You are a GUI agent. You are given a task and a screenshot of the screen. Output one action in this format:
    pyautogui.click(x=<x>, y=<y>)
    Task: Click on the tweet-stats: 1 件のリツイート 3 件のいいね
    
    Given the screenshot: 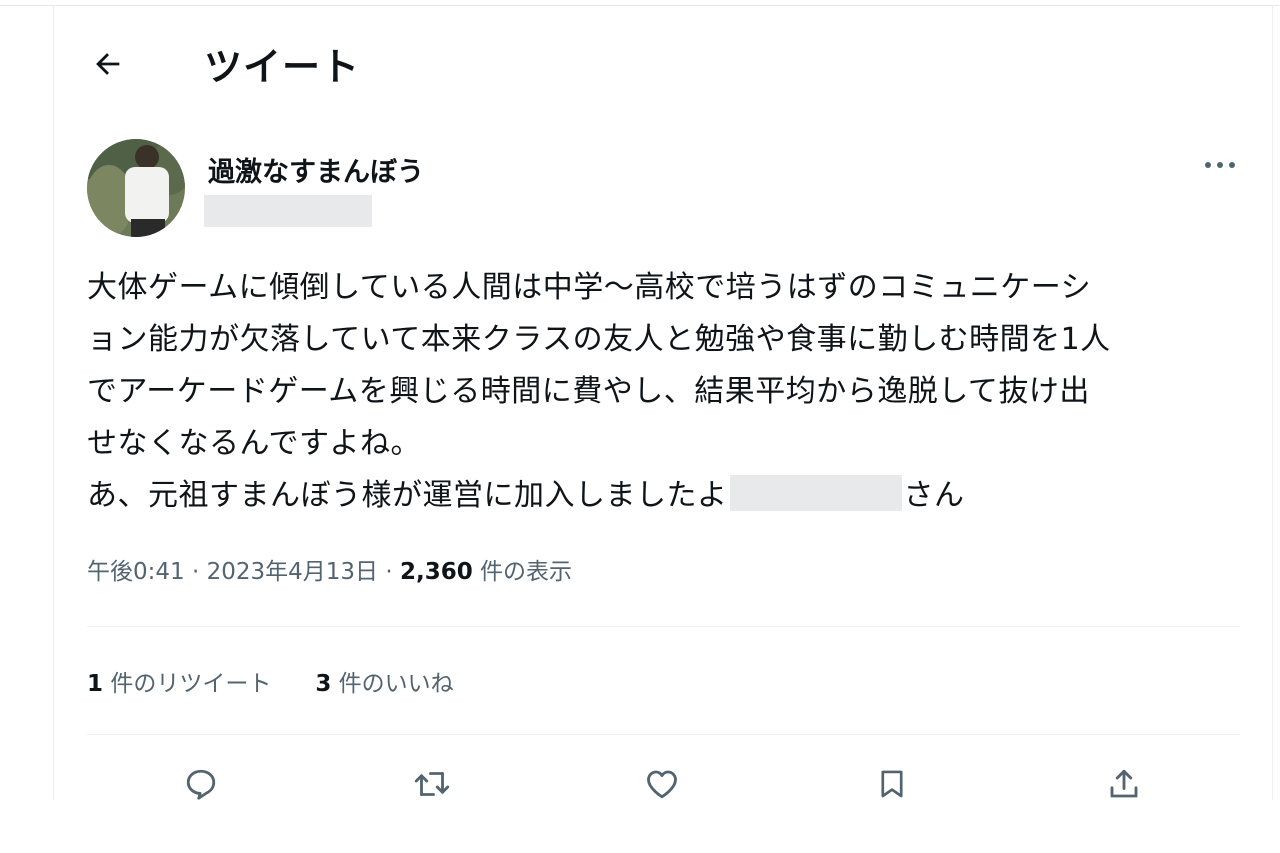 What is the action you would take?
    pyautogui.click(x=292, y=681)
    